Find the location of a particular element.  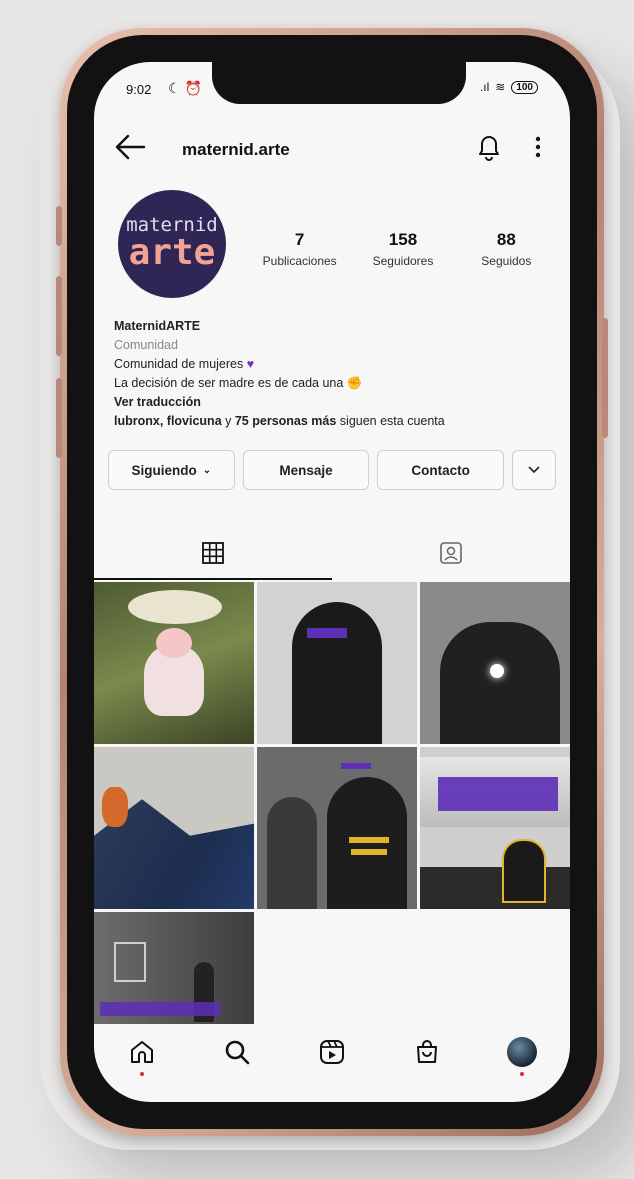

wifi-icon: ≋ is located at coordinates (500, 87).